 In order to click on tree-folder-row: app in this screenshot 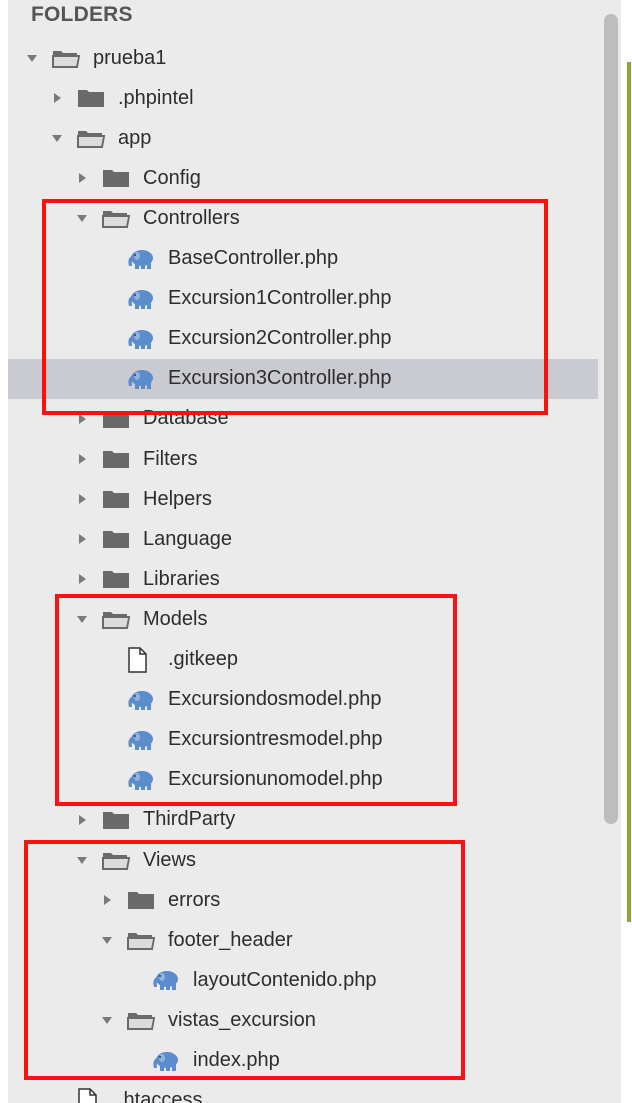, I will do `click(303, 138)`.